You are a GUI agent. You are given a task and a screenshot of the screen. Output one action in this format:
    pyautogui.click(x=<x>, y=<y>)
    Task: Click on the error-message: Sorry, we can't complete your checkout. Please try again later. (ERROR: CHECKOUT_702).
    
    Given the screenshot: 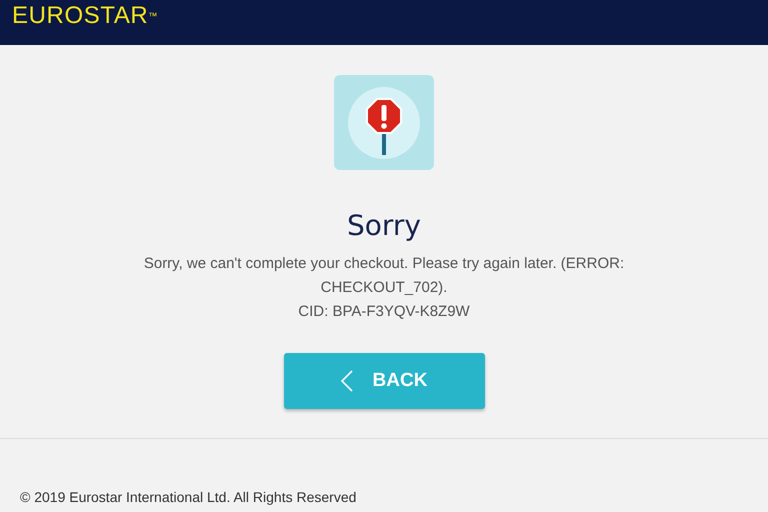 What is the action you would take?
    pyautogui.click(x=384, y=276)
    